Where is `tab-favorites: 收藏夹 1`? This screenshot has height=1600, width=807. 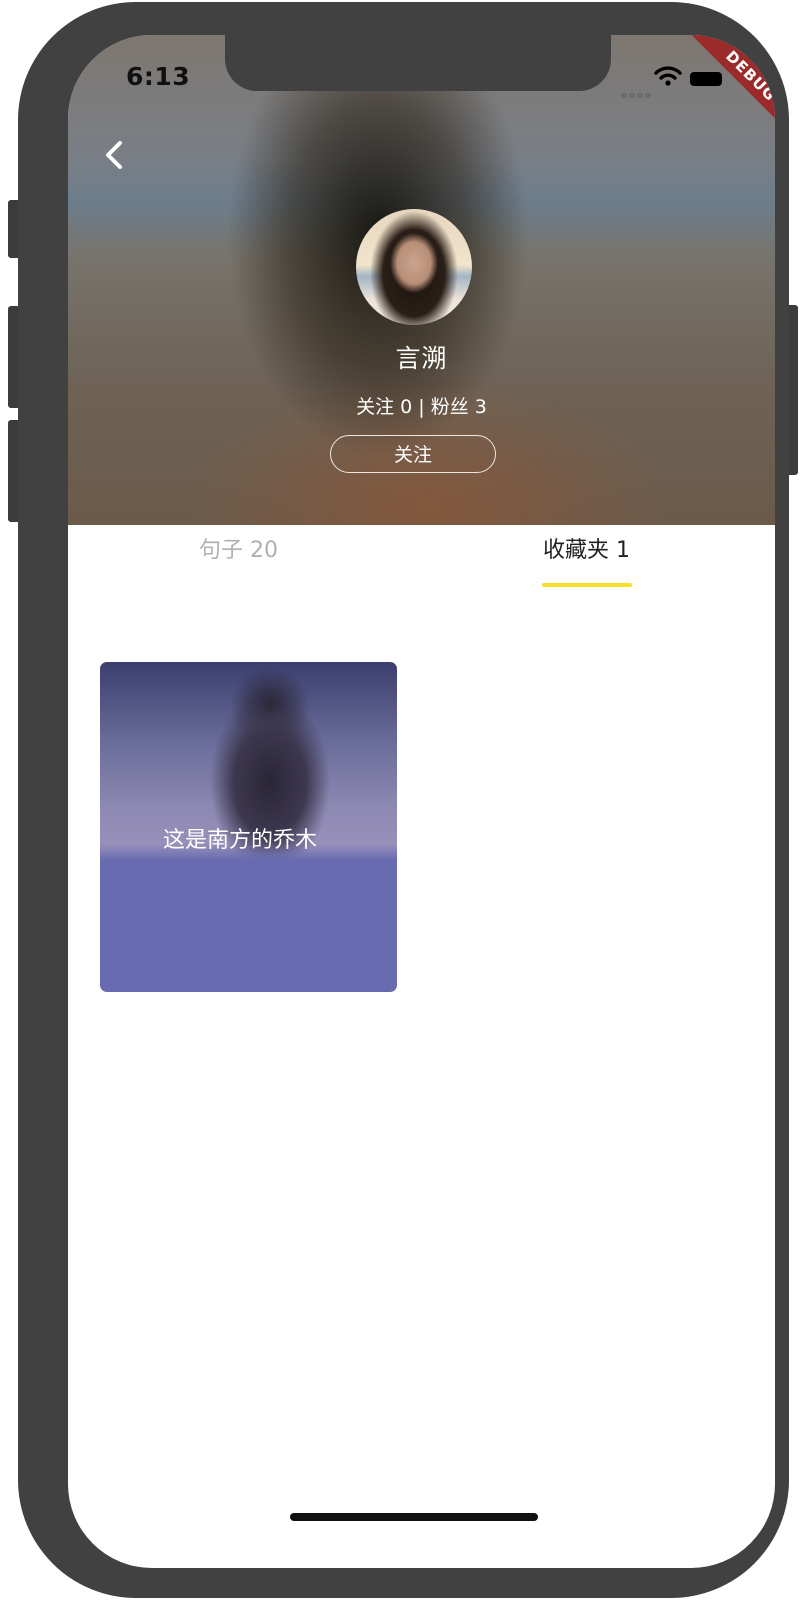
tab-favorites: 收藏夹 1 is located at coordinates (586, 548).